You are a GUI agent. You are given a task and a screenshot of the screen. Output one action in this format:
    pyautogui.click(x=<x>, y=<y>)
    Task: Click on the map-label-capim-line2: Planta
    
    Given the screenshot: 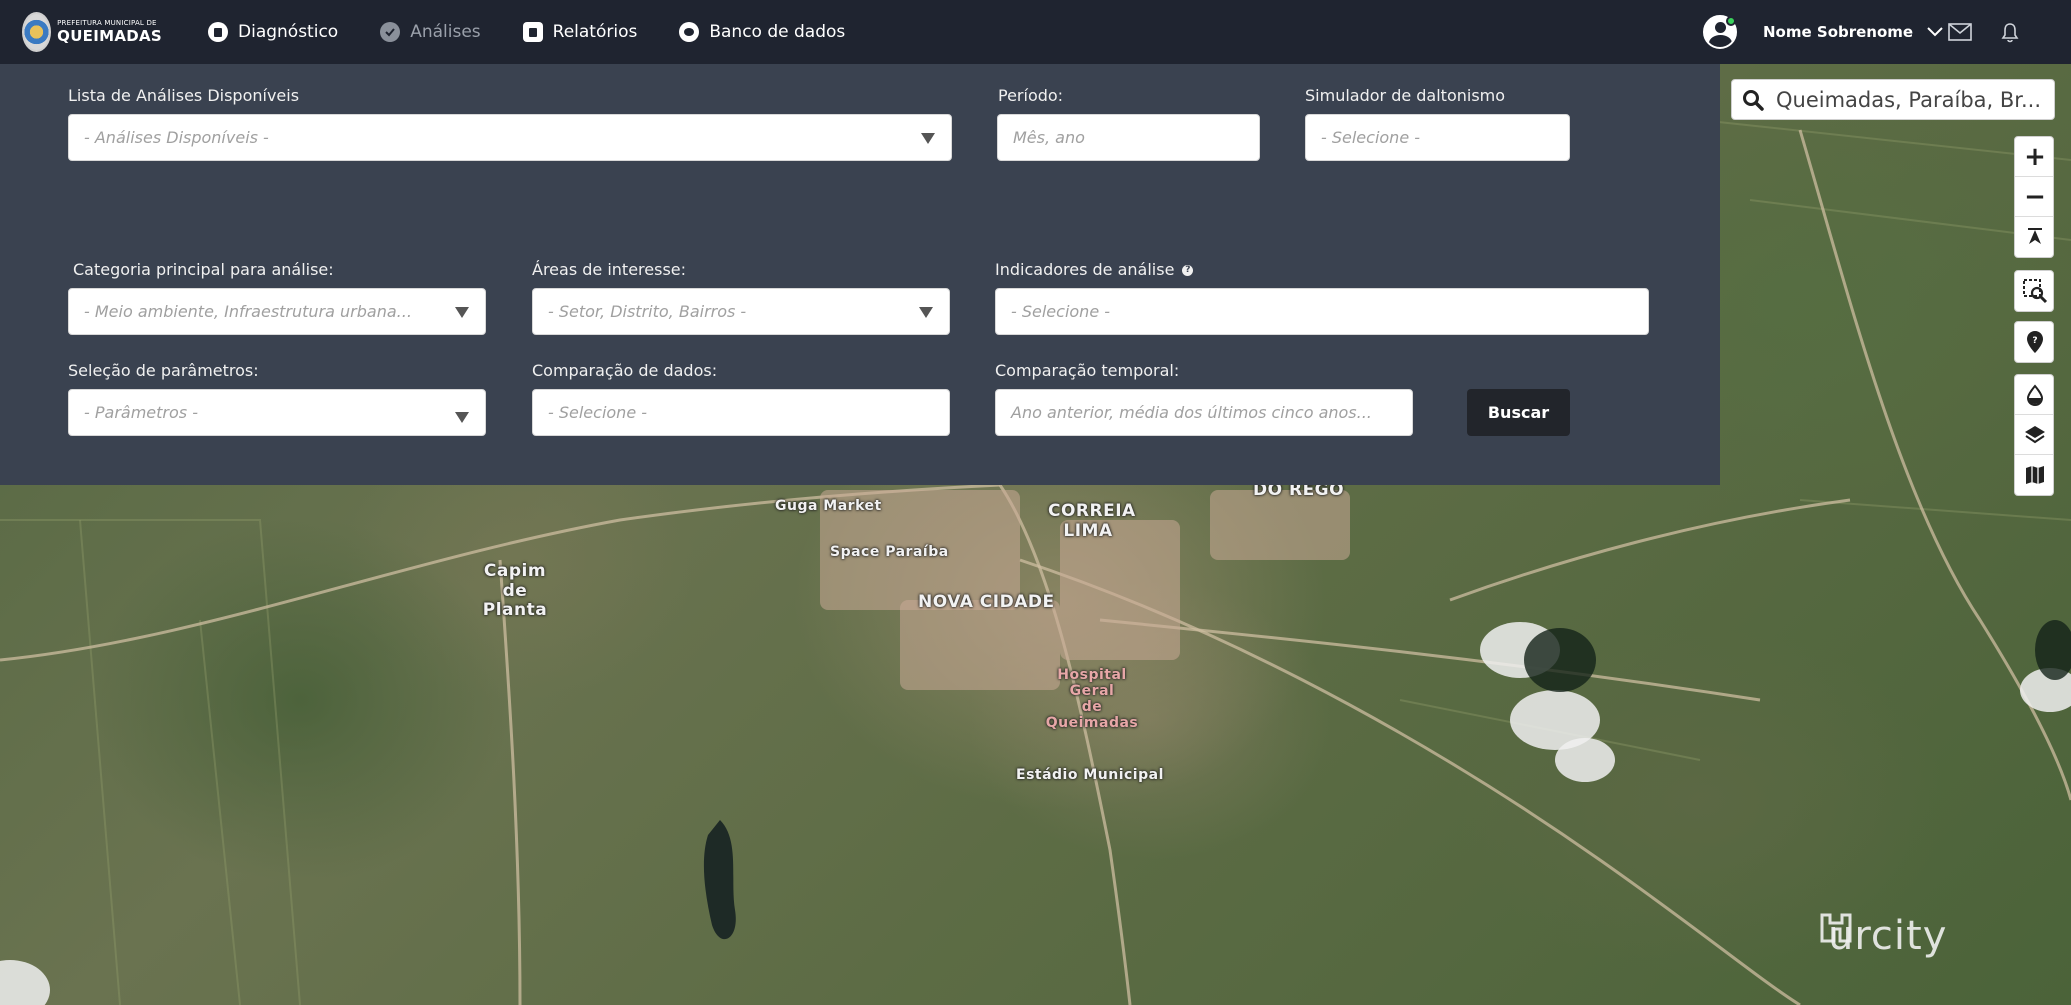 What is the action you would take?
    pyautogui.click(x=515, y=610)
    